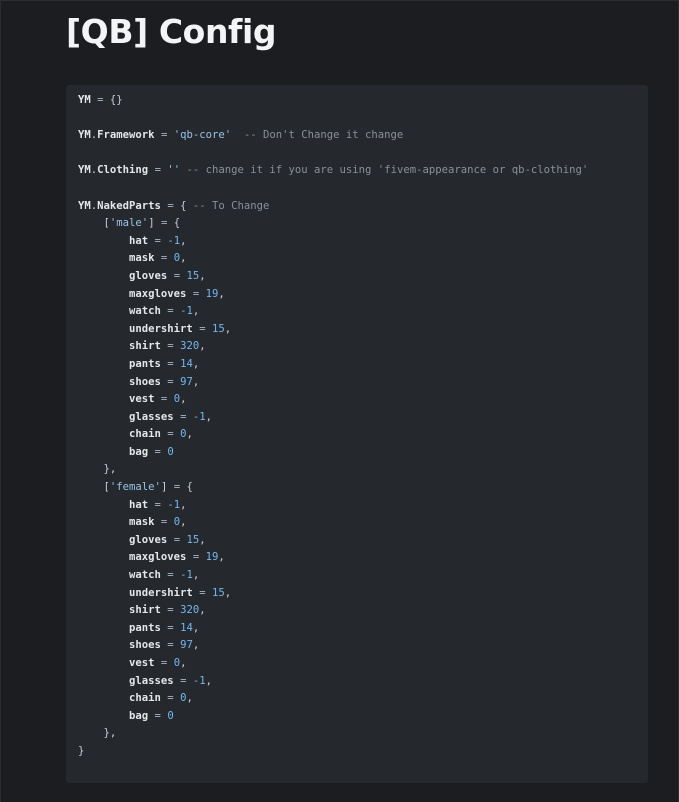 This screenshot has width=679, height=802. Describe the element at coordinates (202, 135) in the screenshot. I see `code-string: 'qb-core'` at that location.